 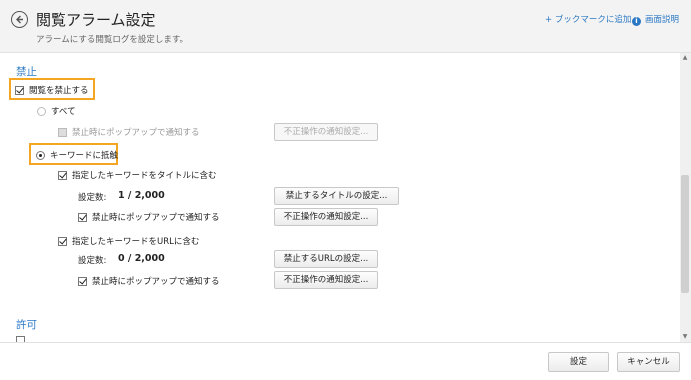 I want to click on save-button: 設定, so click(x=578, y=362).